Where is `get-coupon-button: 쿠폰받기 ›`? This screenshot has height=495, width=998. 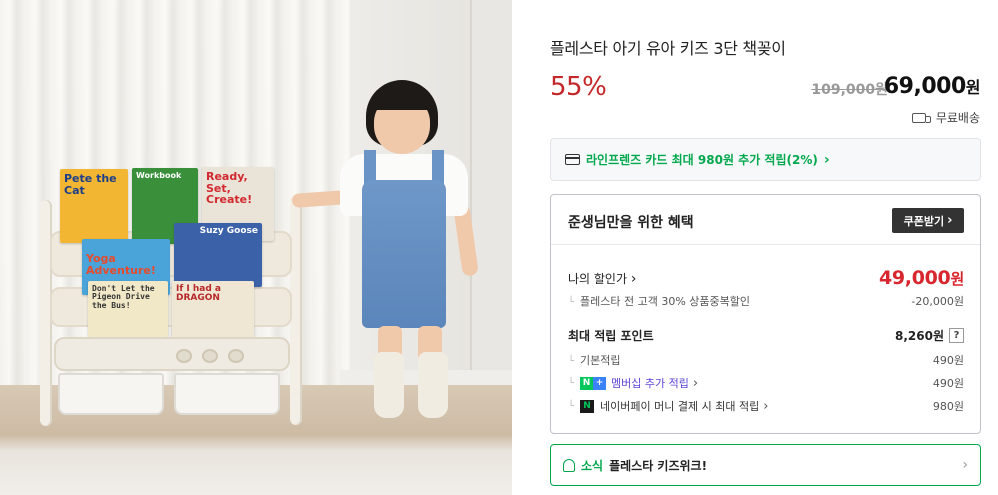 get-coupon-button: 쿠폰받기 › is located at coordinates (928, 220).